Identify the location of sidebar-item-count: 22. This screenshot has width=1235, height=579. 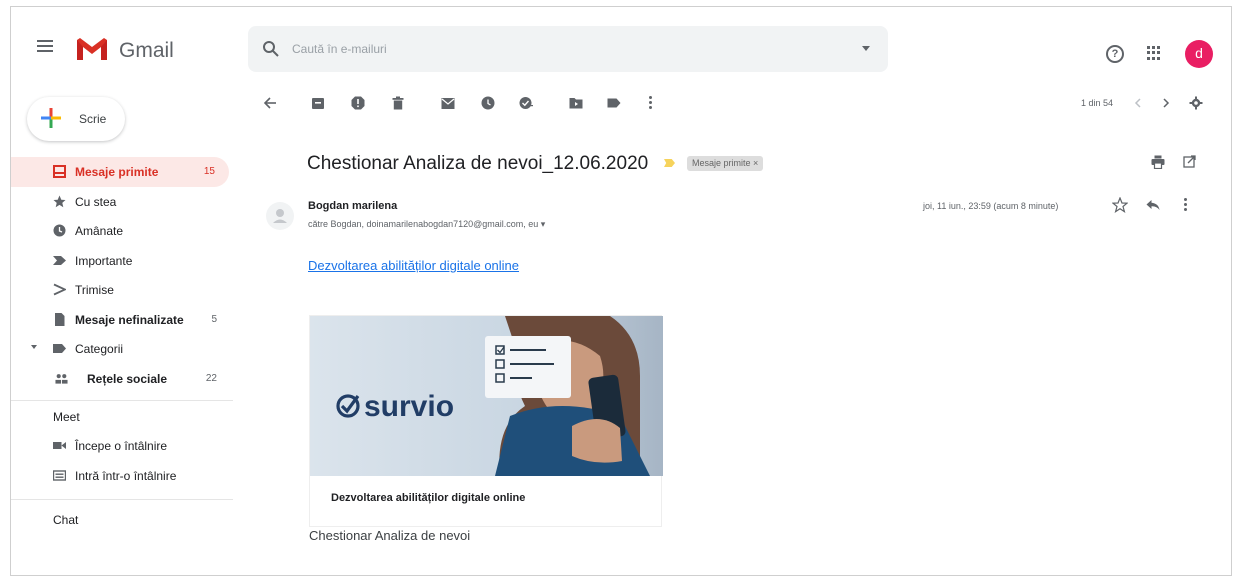
(211, 378).